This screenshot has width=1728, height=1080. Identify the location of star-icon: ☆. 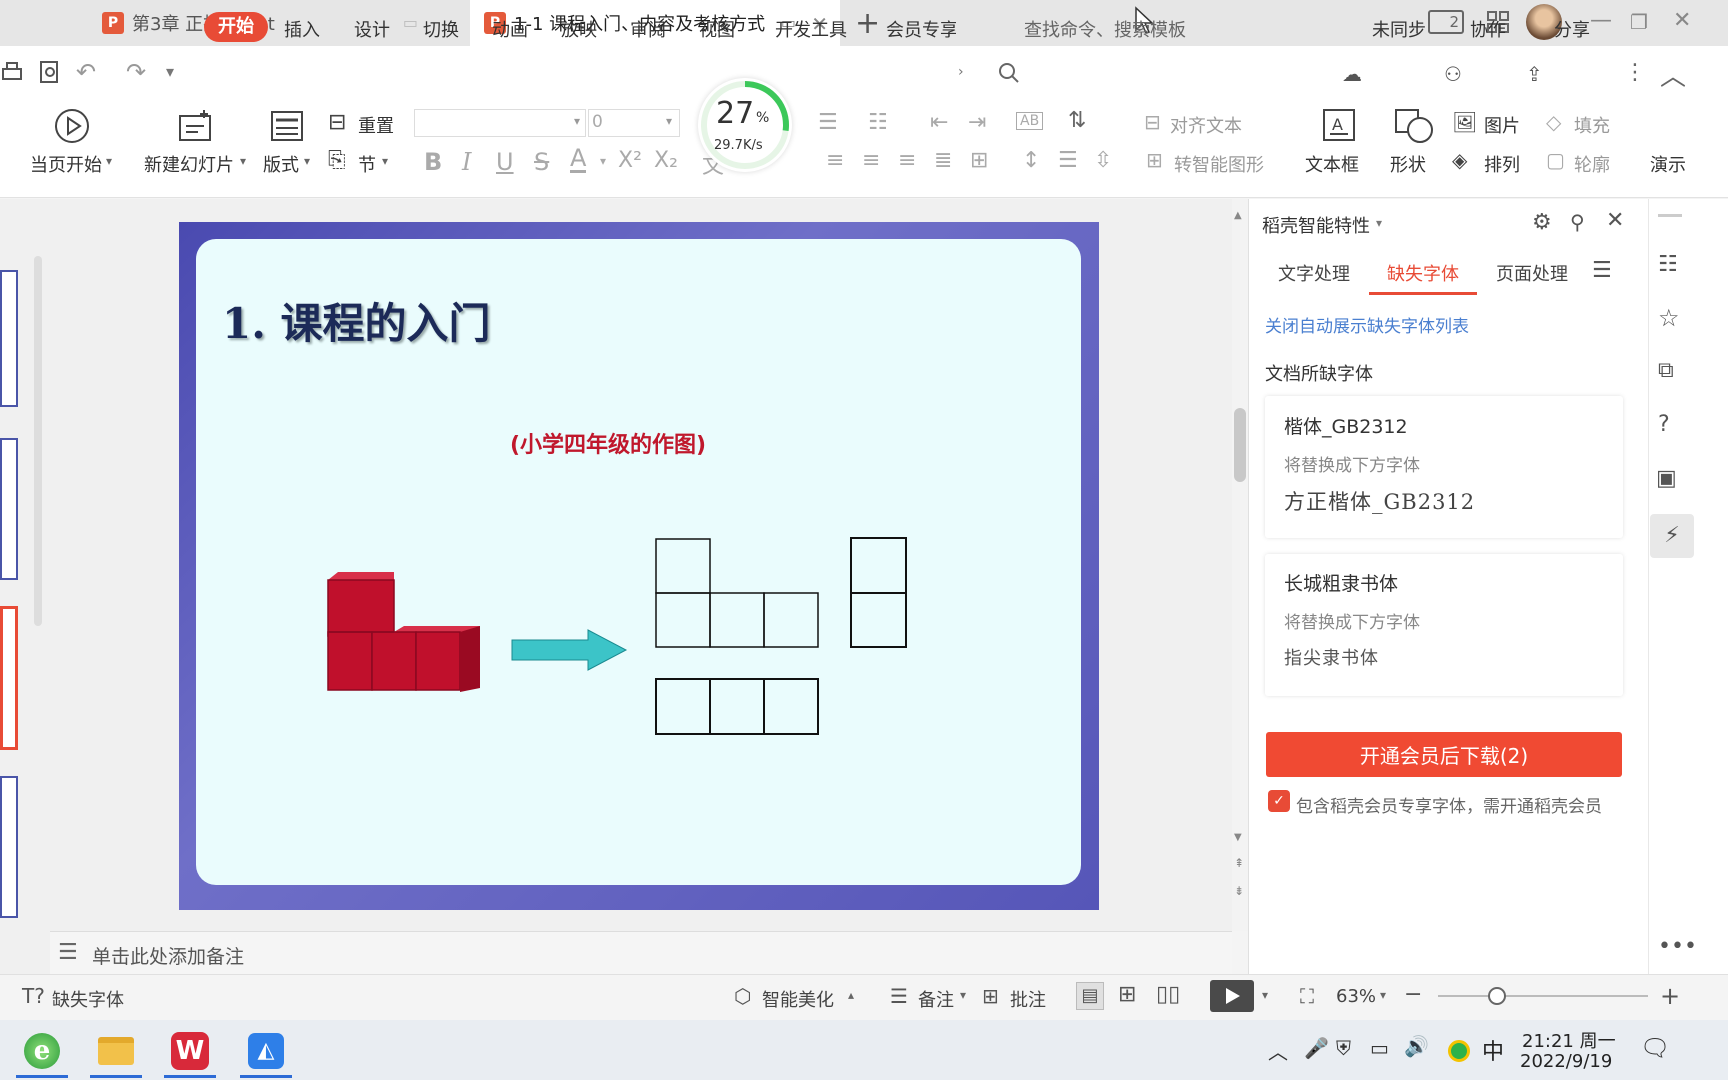
(1669, 318).